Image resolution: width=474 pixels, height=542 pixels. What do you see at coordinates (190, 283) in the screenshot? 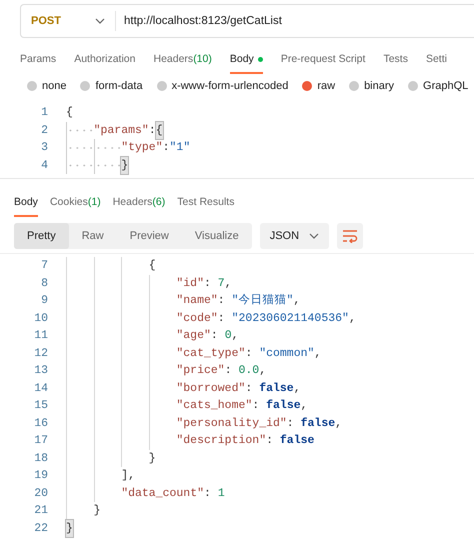
I see `json-key: "id"` at bounding box center [190, 283].